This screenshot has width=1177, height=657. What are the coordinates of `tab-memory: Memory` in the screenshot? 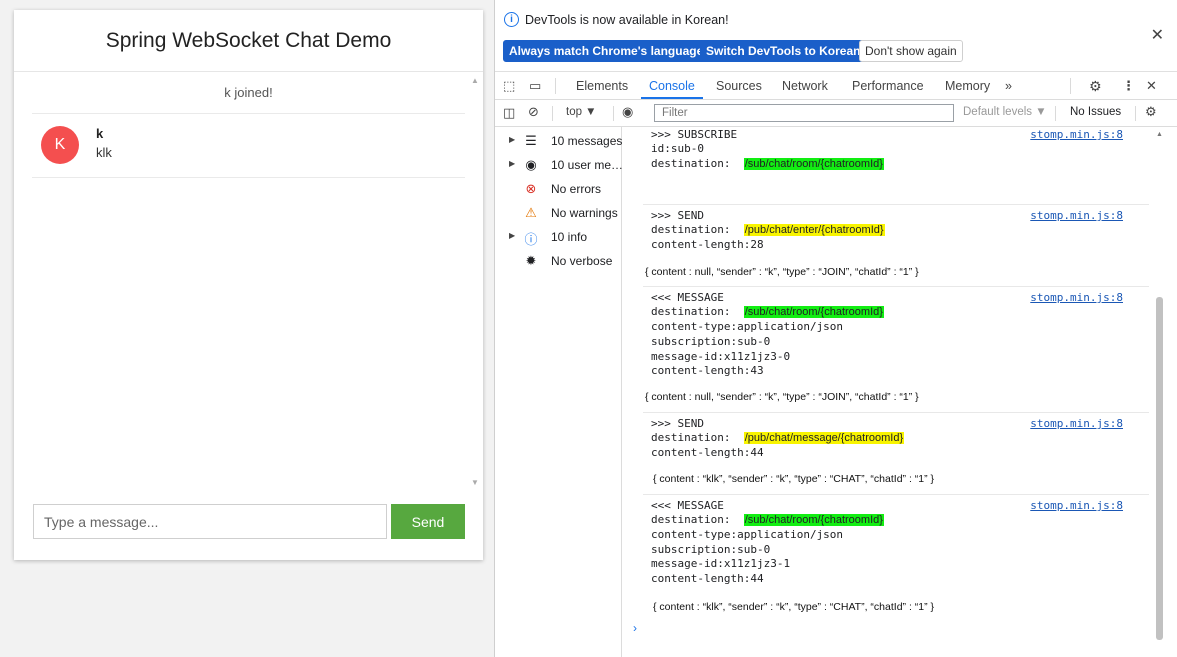 It's located at (967, 86).